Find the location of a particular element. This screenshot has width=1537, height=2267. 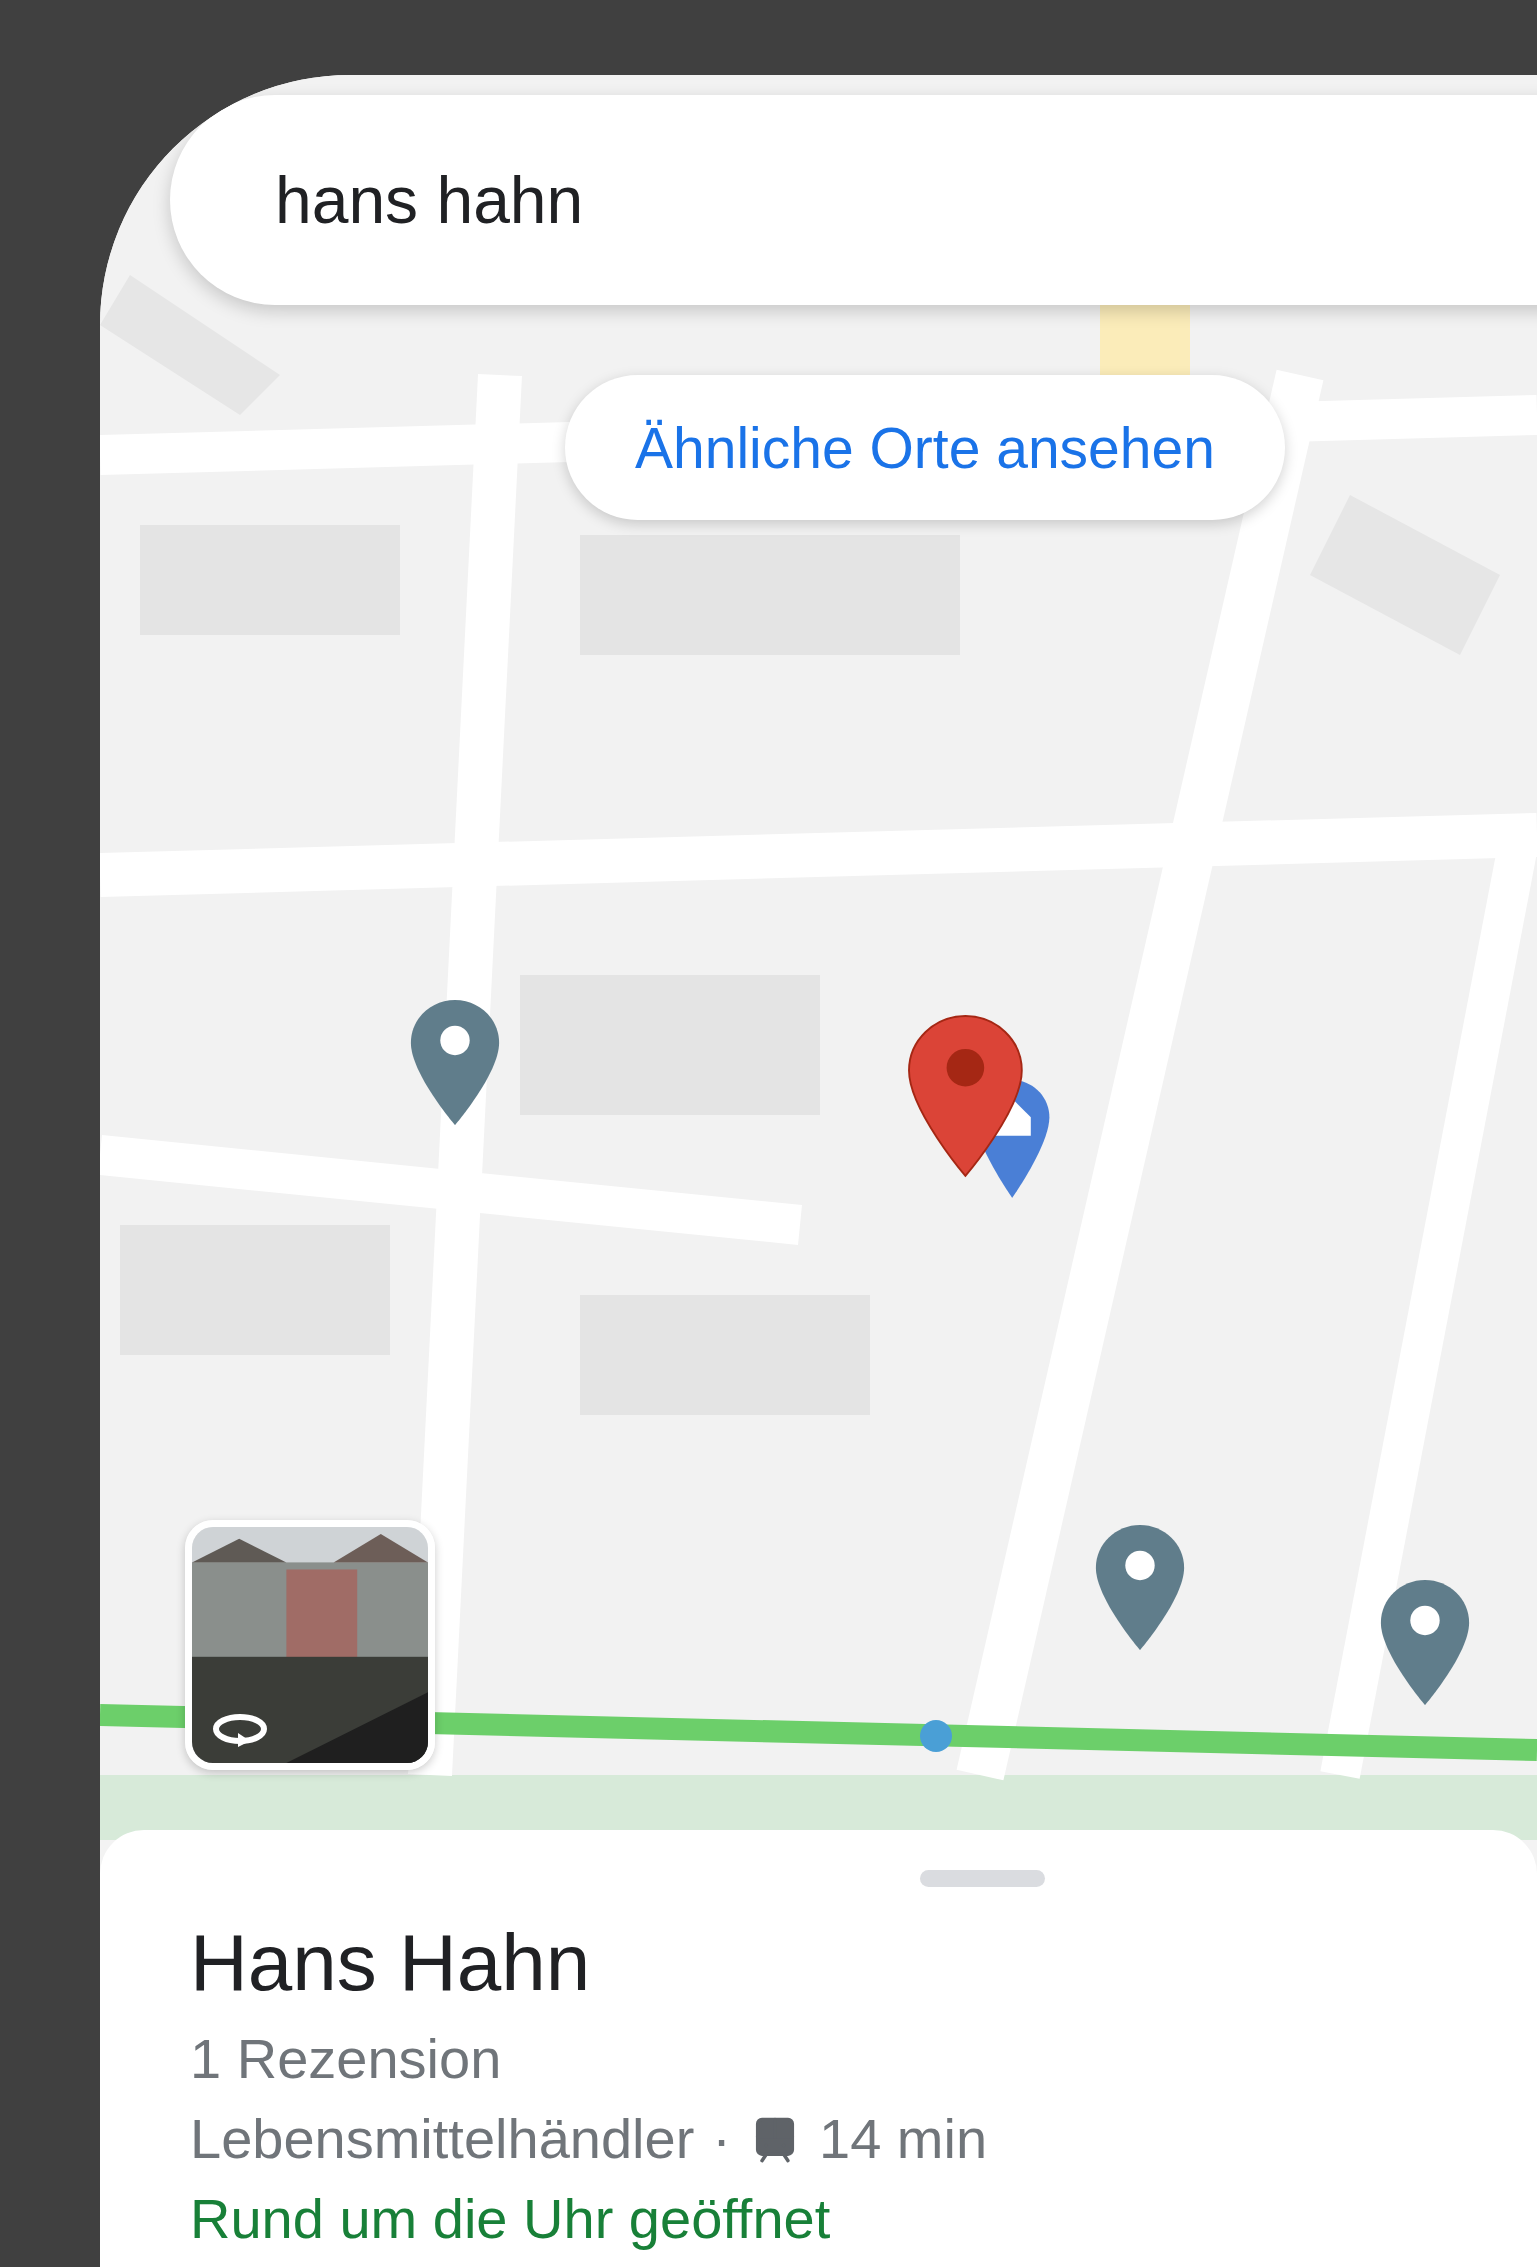

drag-handle is located at coordinates (982, 1878).